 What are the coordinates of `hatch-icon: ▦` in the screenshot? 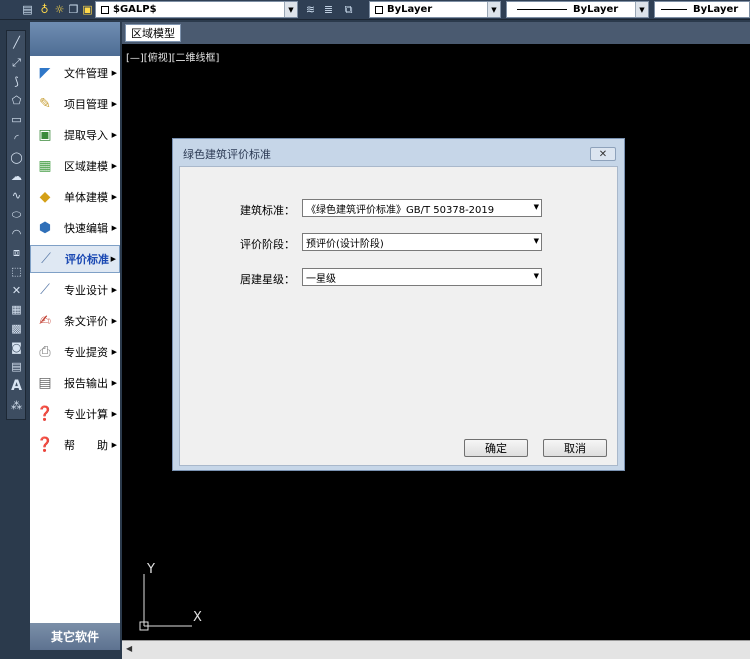 It's located at (16, 309).